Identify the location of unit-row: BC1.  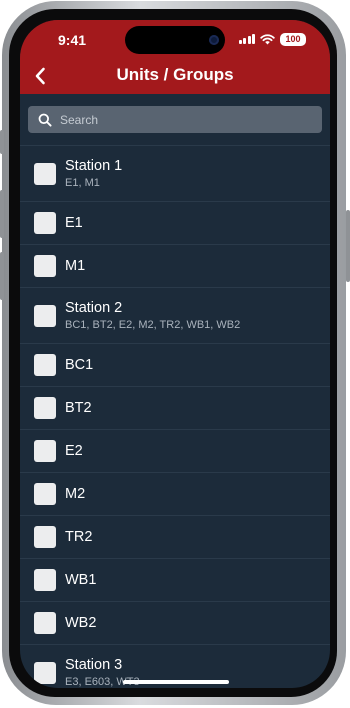
(175, 364).